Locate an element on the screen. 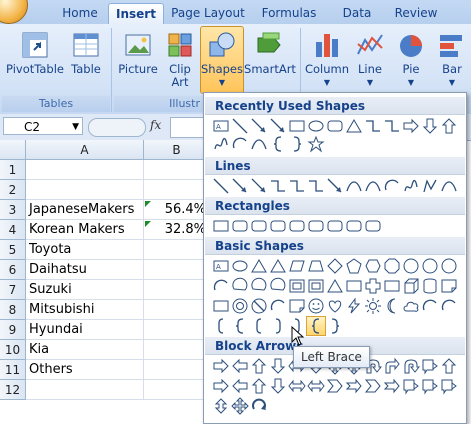 This screenshot has height=424, width=471. elbow-shape-icon is located at coordinates (373, 126).